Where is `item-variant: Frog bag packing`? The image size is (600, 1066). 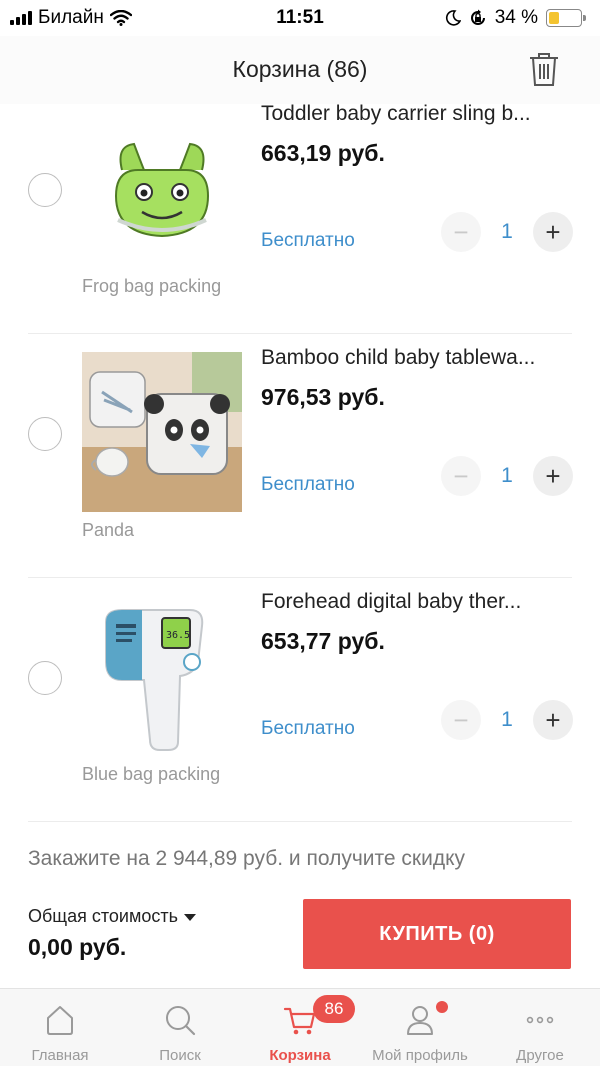
item-variant: Frog bag packing is located at coordinates (152, 286).